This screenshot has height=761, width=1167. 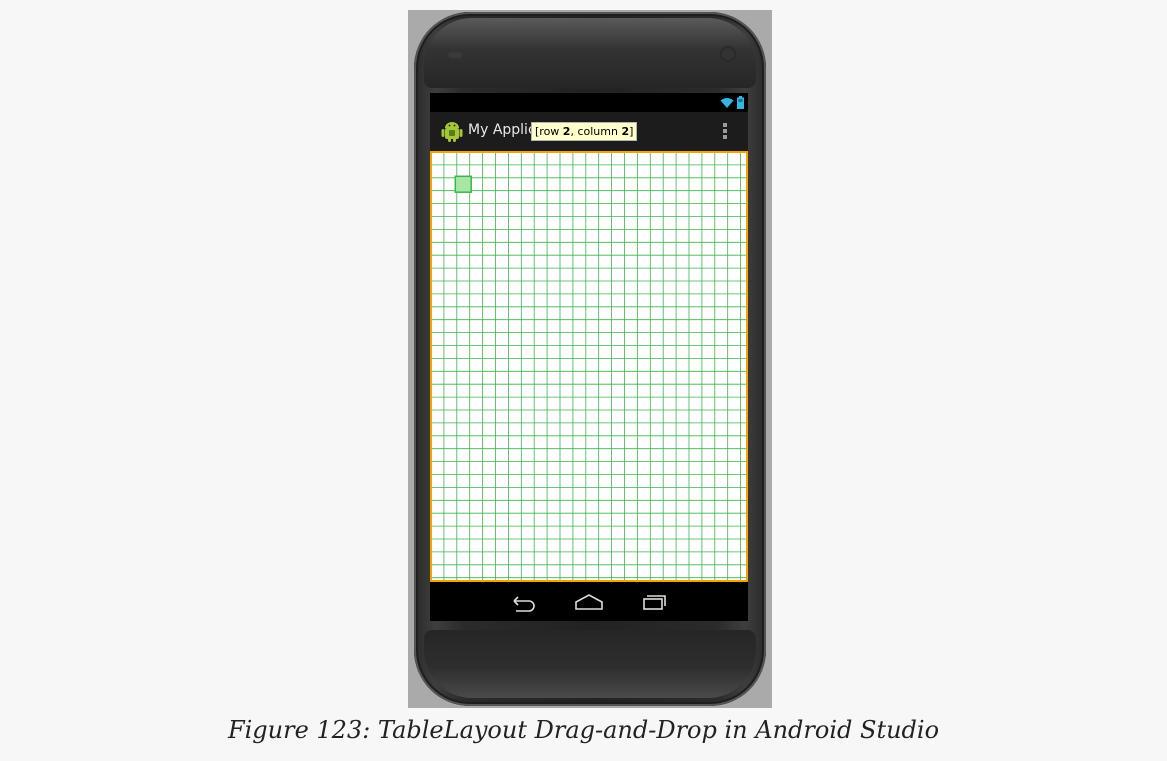 I want to click on phone-bottom-bezel, so click(x=590, y=664).